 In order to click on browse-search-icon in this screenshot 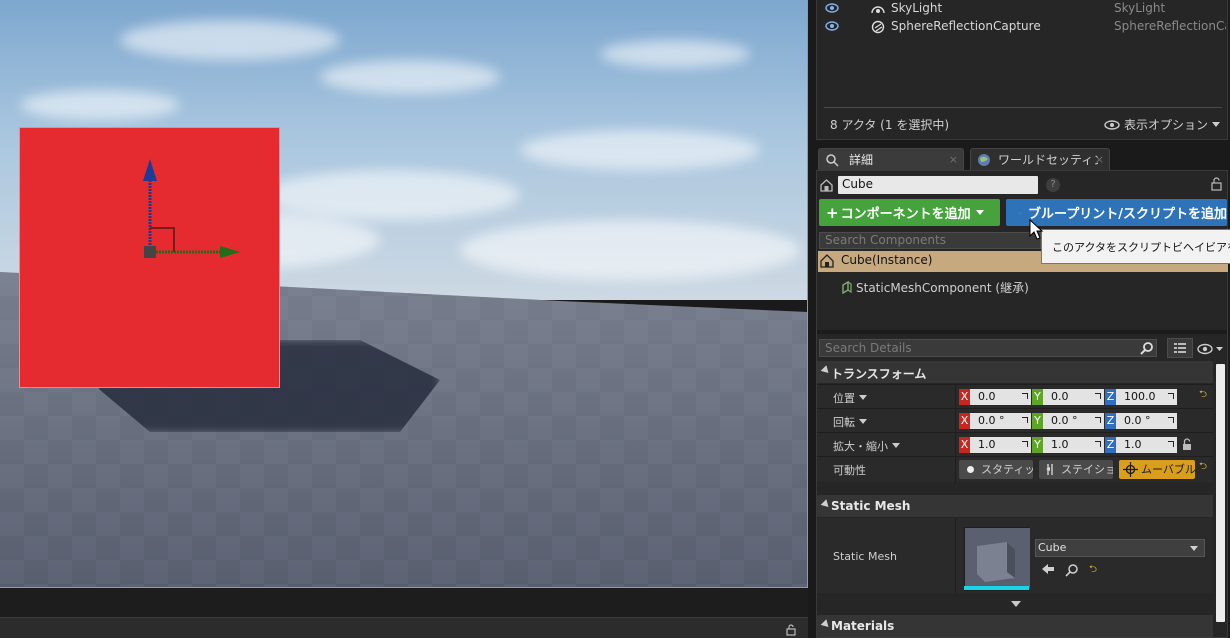, I will do `click(1072, 570)`.